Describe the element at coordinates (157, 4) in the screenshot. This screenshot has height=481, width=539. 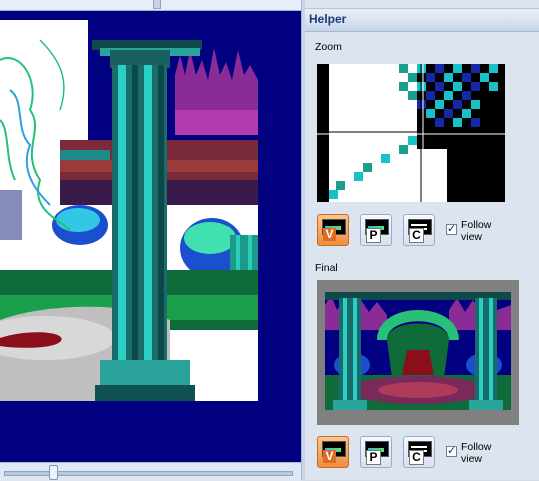
I see `ruler-marker` at that location.